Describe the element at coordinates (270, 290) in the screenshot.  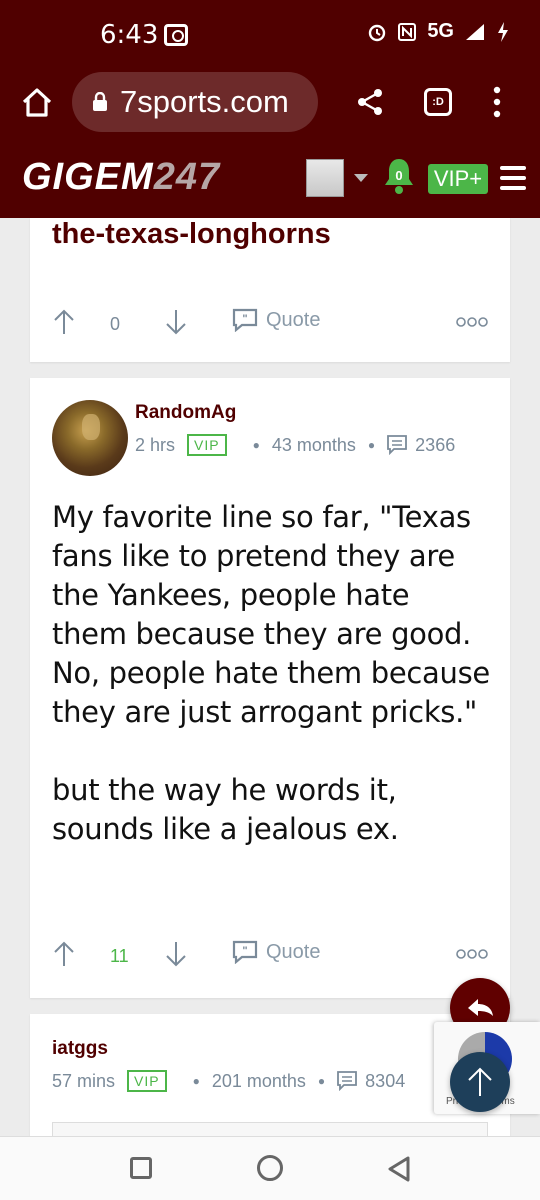
I see `post-card: the-texas-longhorns 0 " Quote` at that location.